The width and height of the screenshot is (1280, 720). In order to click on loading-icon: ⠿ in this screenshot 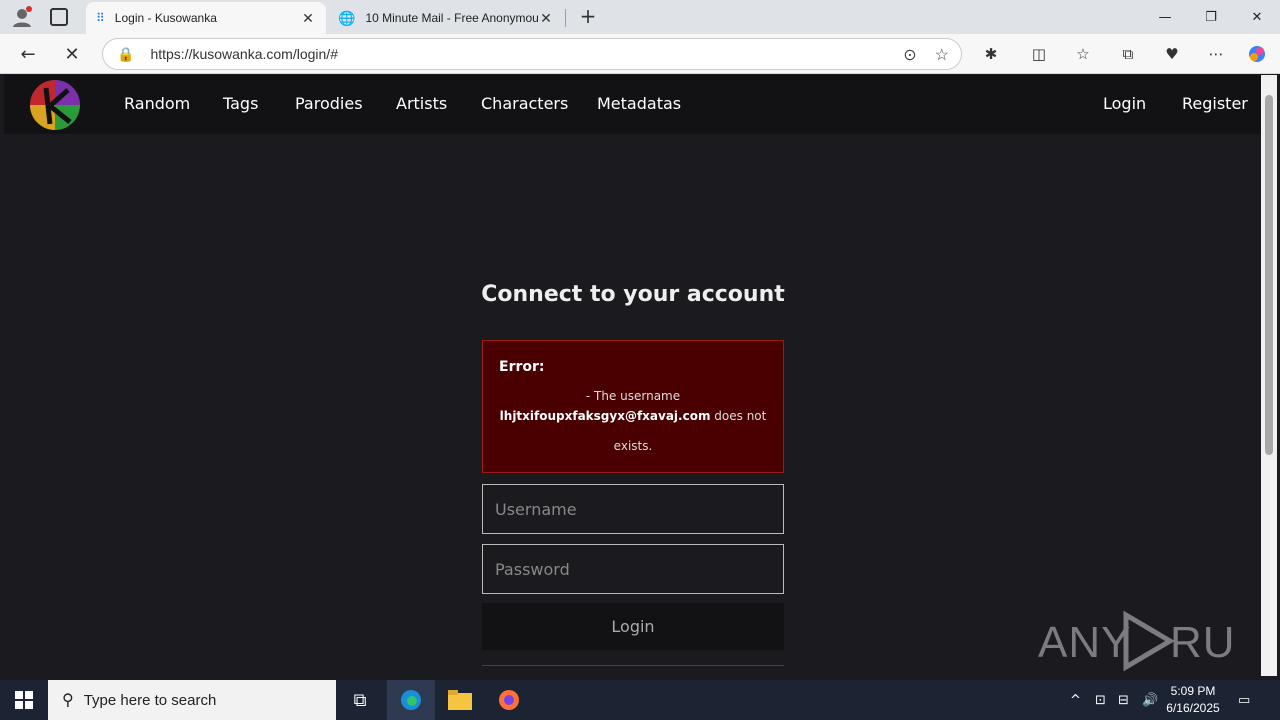, I will do `click(100, 18)`.